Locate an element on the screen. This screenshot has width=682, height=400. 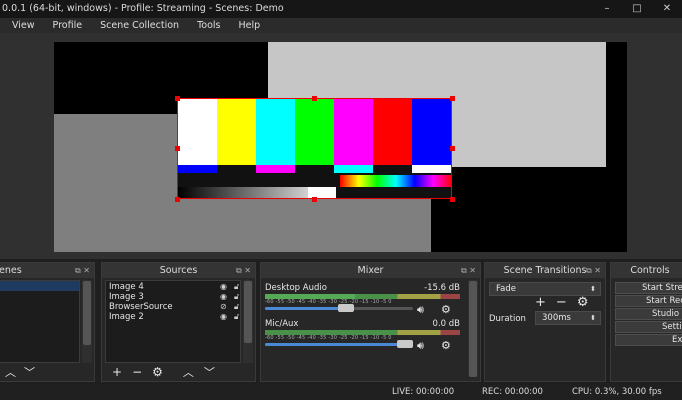
resize-handle-t is located at coordinates (314, 98).